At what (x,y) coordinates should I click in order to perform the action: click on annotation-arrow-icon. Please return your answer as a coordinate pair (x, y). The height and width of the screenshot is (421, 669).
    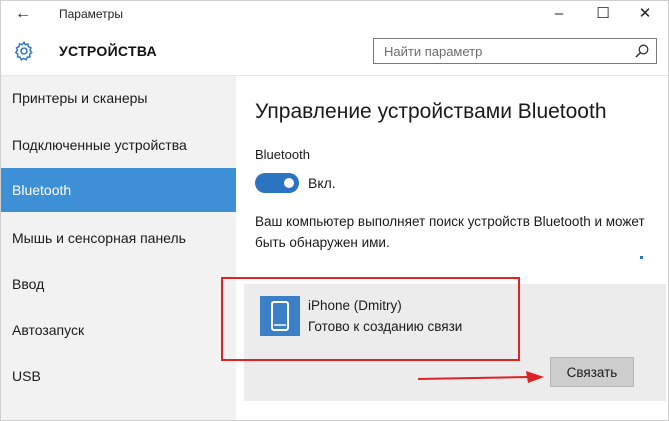
    Looking at the image, I should click on (480, 377).